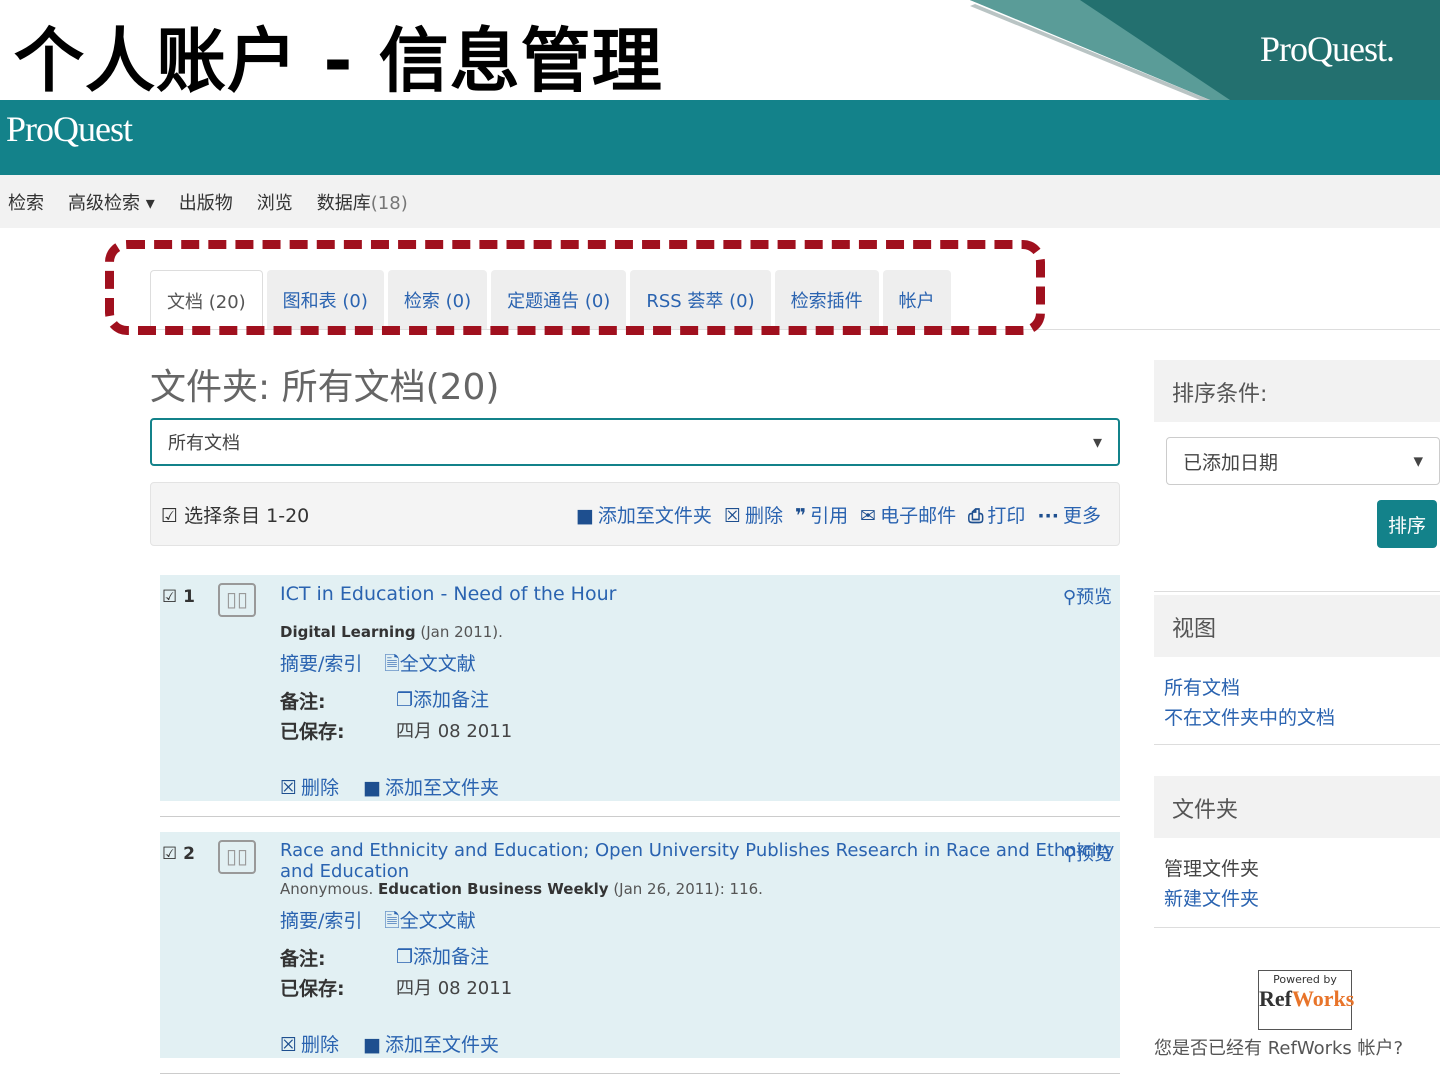 Image resolution: width=1440 pixels, height=1080 pixels. What do you see at coordinates (1297, 718) in the screenshot?
I see `view-unfiled-documents: 不在文件夹中的文档` at bounding box center [1297, 718].